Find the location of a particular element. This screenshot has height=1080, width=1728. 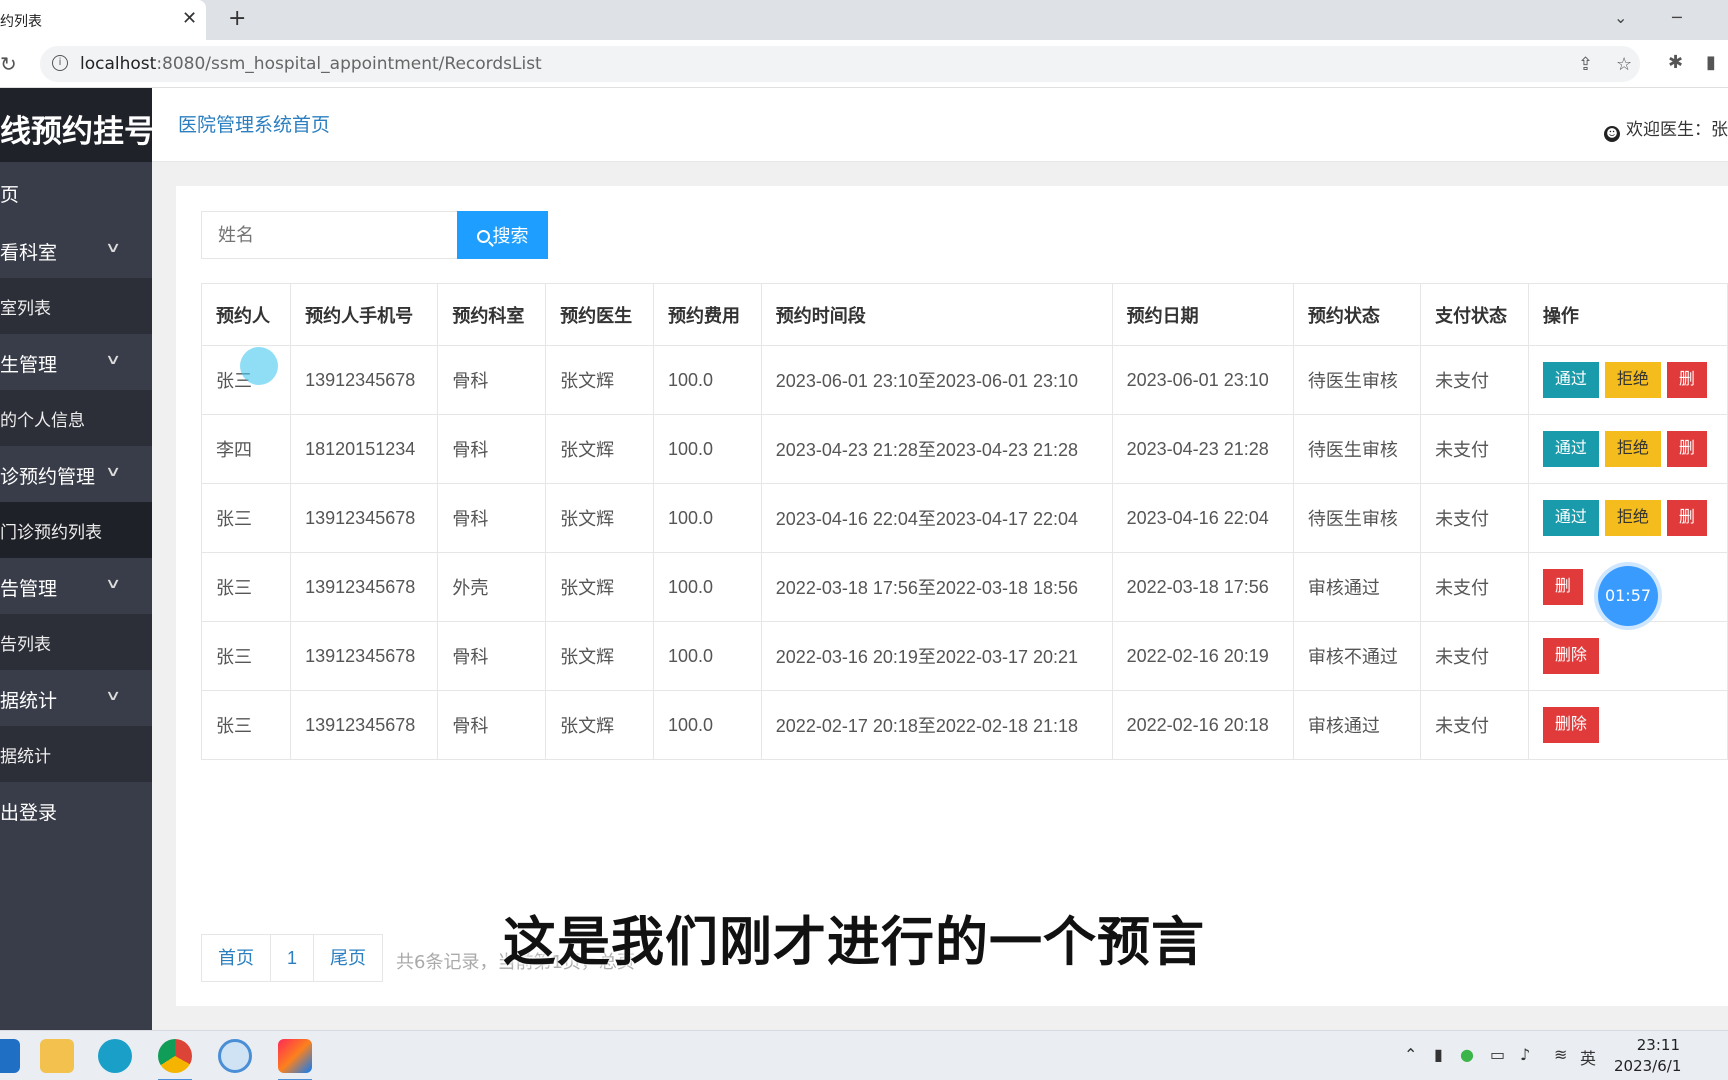

sidebar-item-2: 室列表 is located at coordinates (76, 306).